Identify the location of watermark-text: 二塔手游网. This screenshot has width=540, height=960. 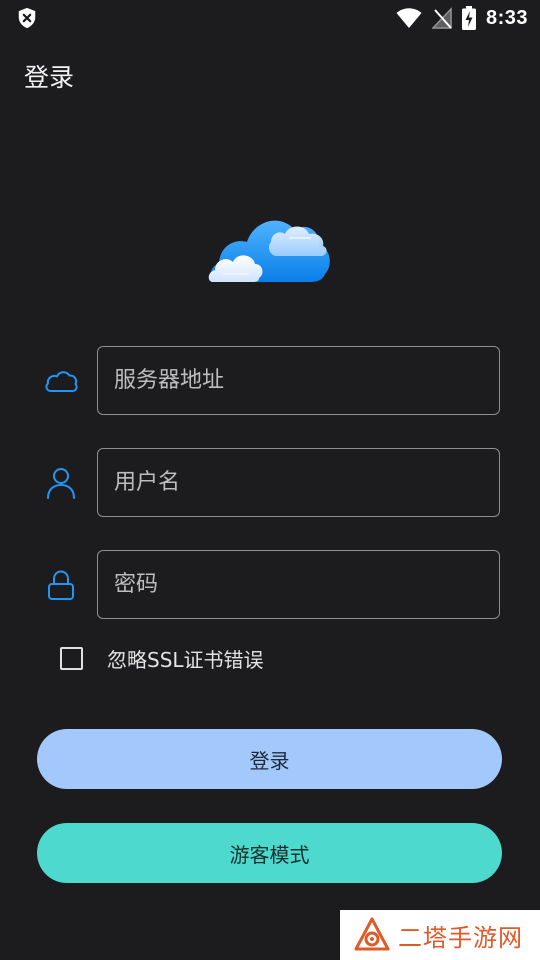
(460, 937).